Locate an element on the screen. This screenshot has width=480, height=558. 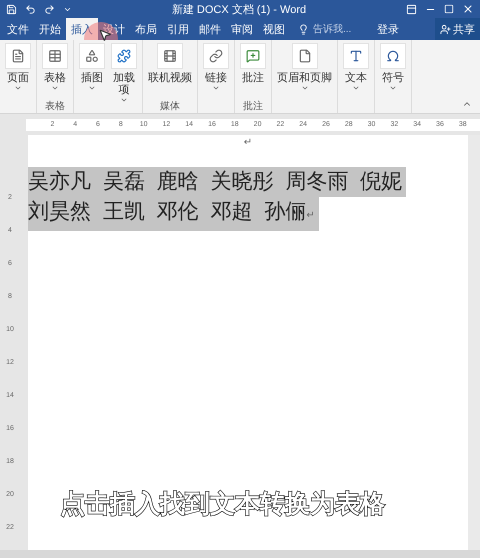
group-label: 表格 is located at coordinates (55, 106).